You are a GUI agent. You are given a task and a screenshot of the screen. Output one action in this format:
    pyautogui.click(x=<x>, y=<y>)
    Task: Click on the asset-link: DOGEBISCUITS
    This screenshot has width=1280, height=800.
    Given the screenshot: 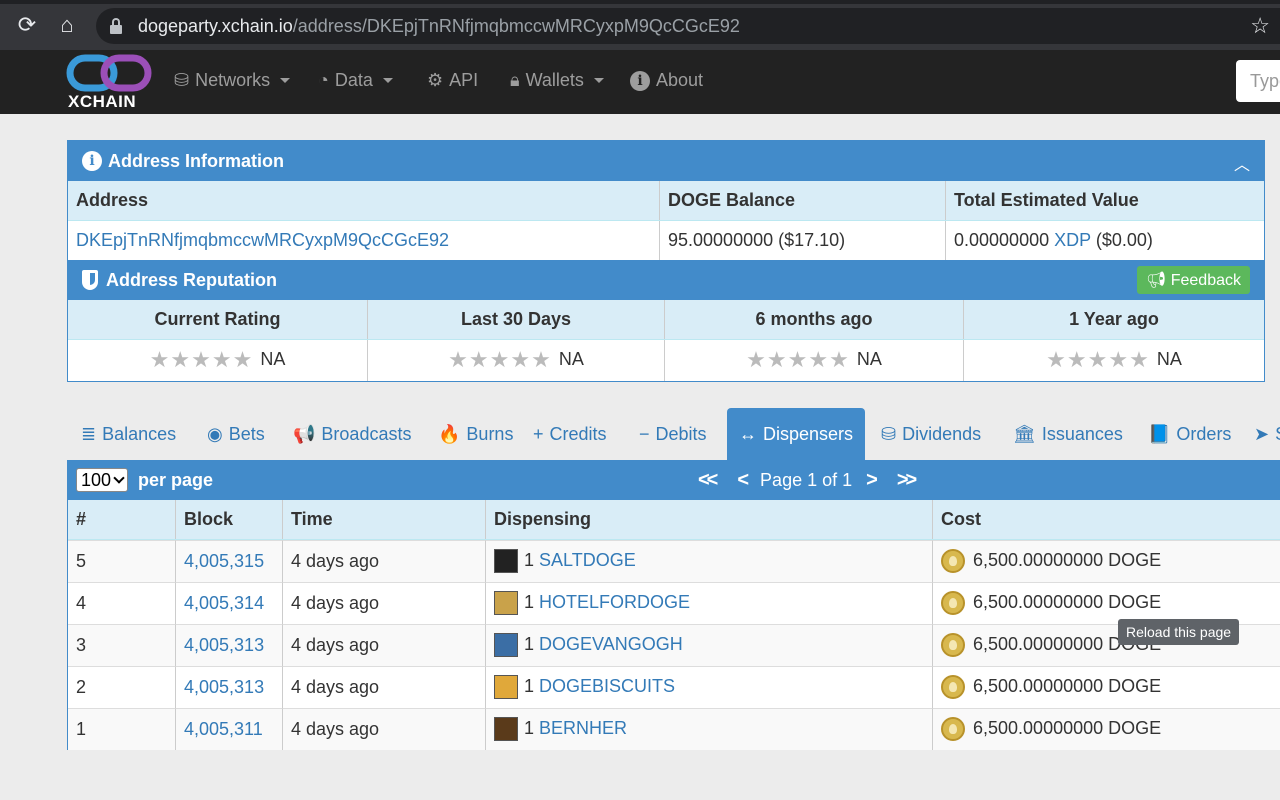 What is the action you would take?
    pyautogui.click(x=607, y=686)
    